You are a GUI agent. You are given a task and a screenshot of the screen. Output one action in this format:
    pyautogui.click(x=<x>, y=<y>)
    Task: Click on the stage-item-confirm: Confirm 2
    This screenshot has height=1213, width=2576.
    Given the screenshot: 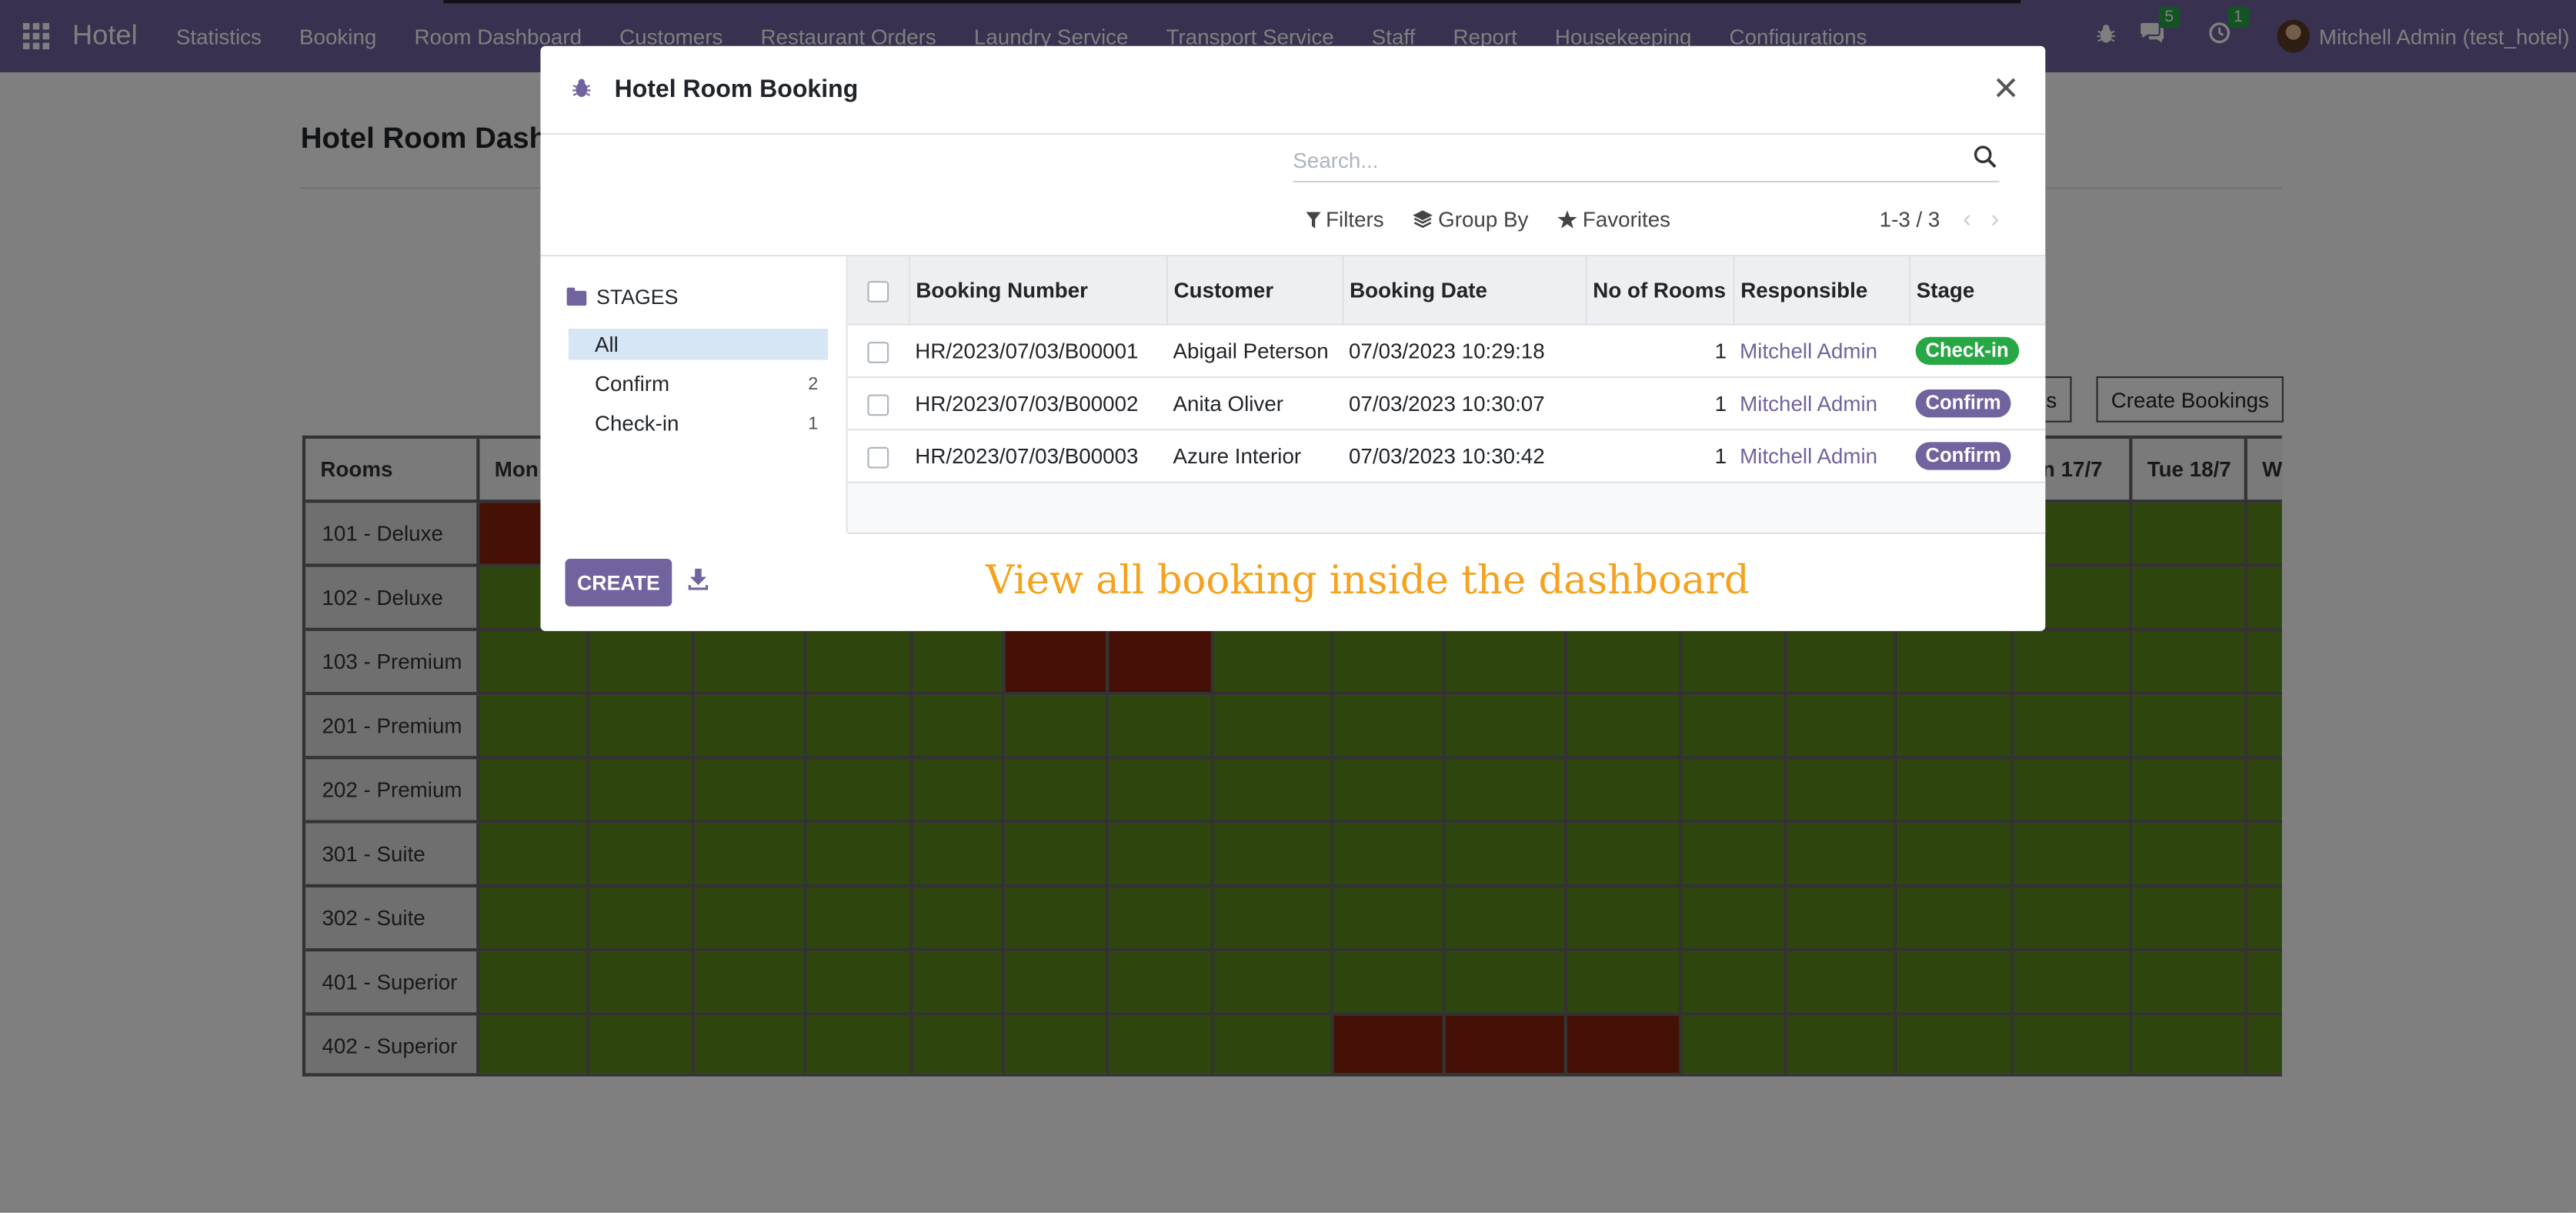 What is the action you would take?
    pyautogui.click(x=699, y=384)
    